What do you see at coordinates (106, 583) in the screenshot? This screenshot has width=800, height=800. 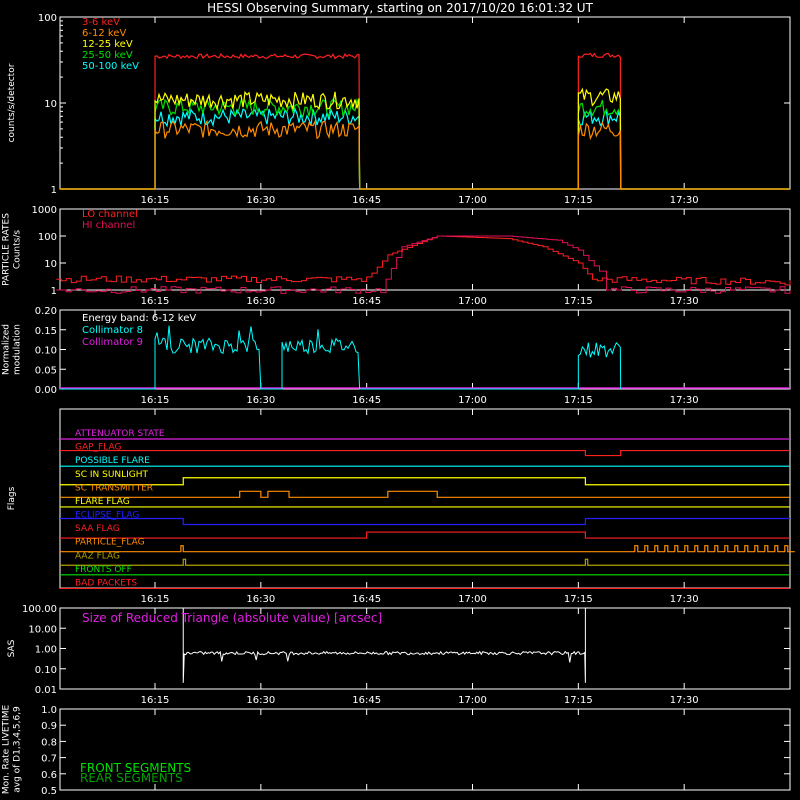 I see `flag-label: BAD PACKETS` at bounding box center [106, 583].